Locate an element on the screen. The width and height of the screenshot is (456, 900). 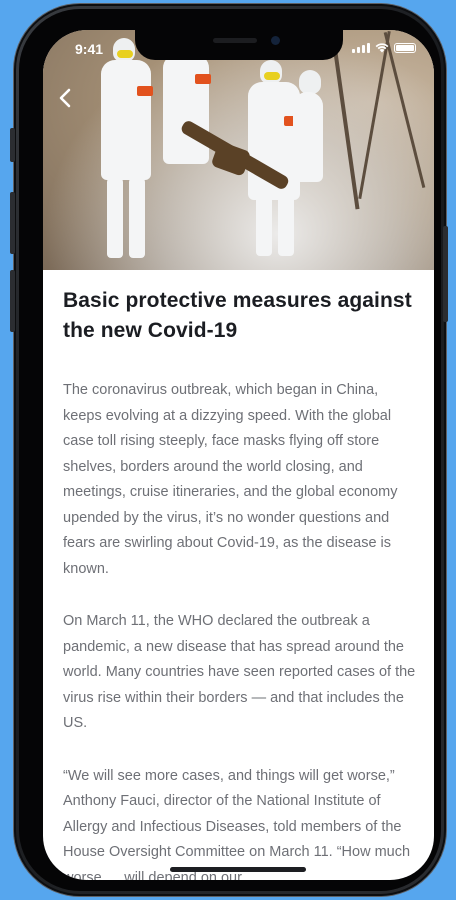
chevron-left-icon is located at coordinates (65, 98).